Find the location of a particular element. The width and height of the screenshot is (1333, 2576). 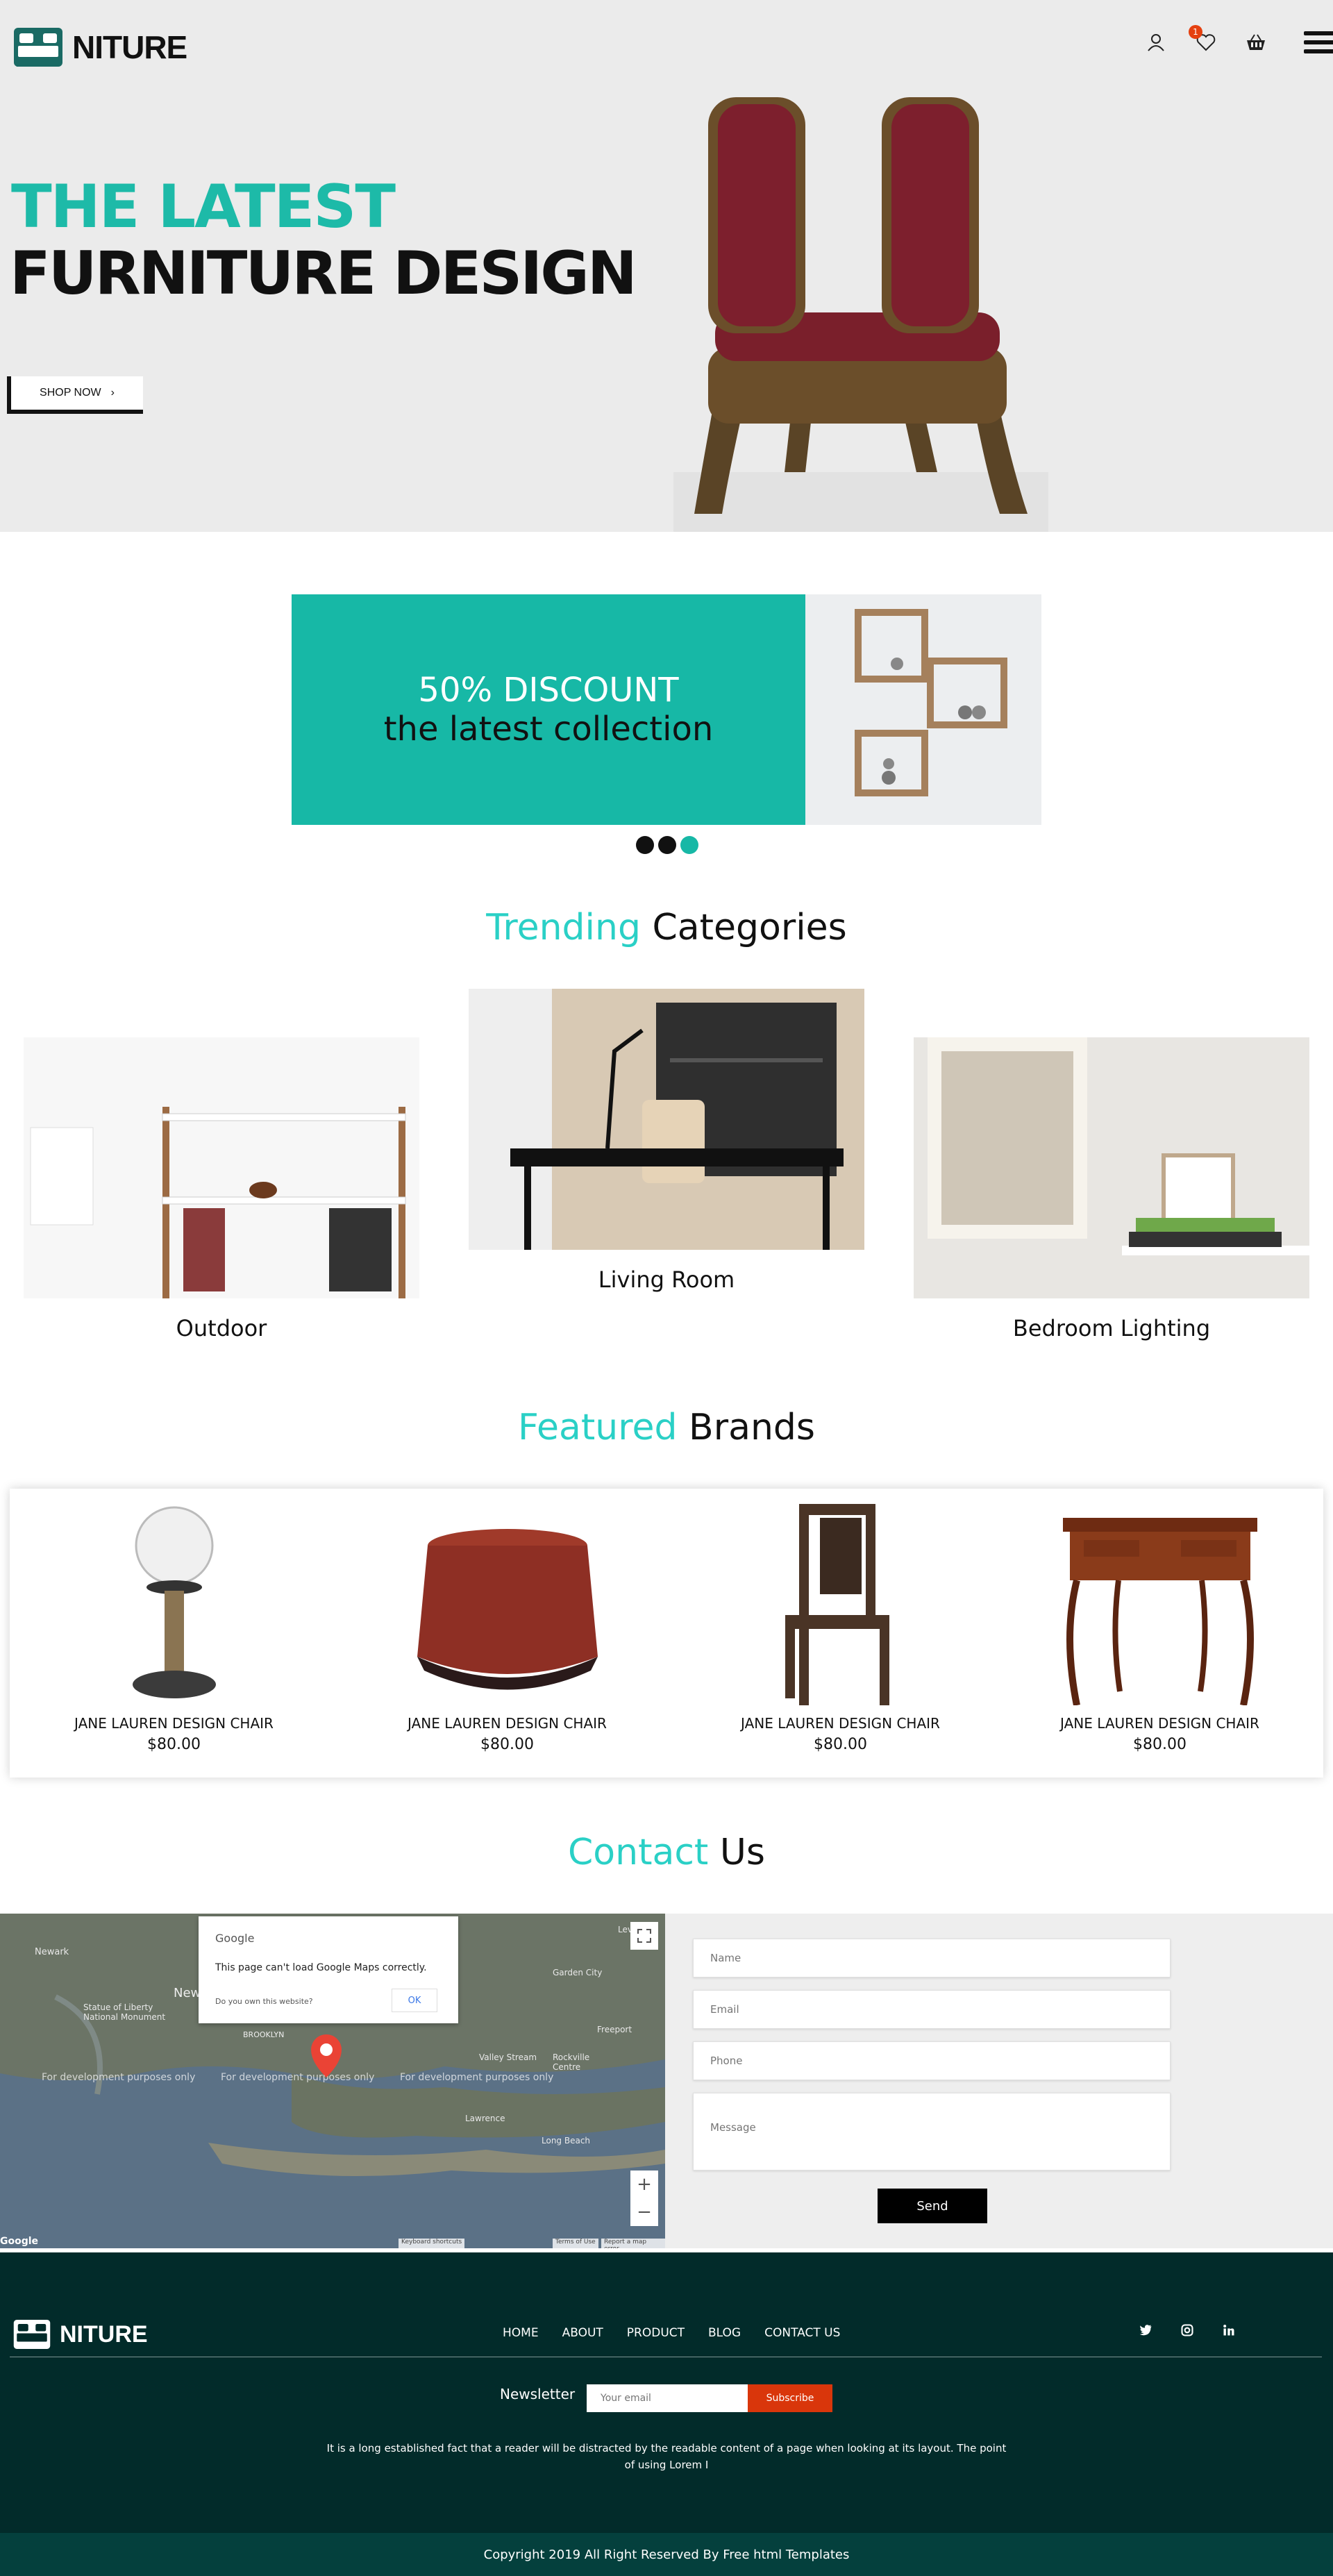

site-logo: NITURE is located at coordinates (99, 47).